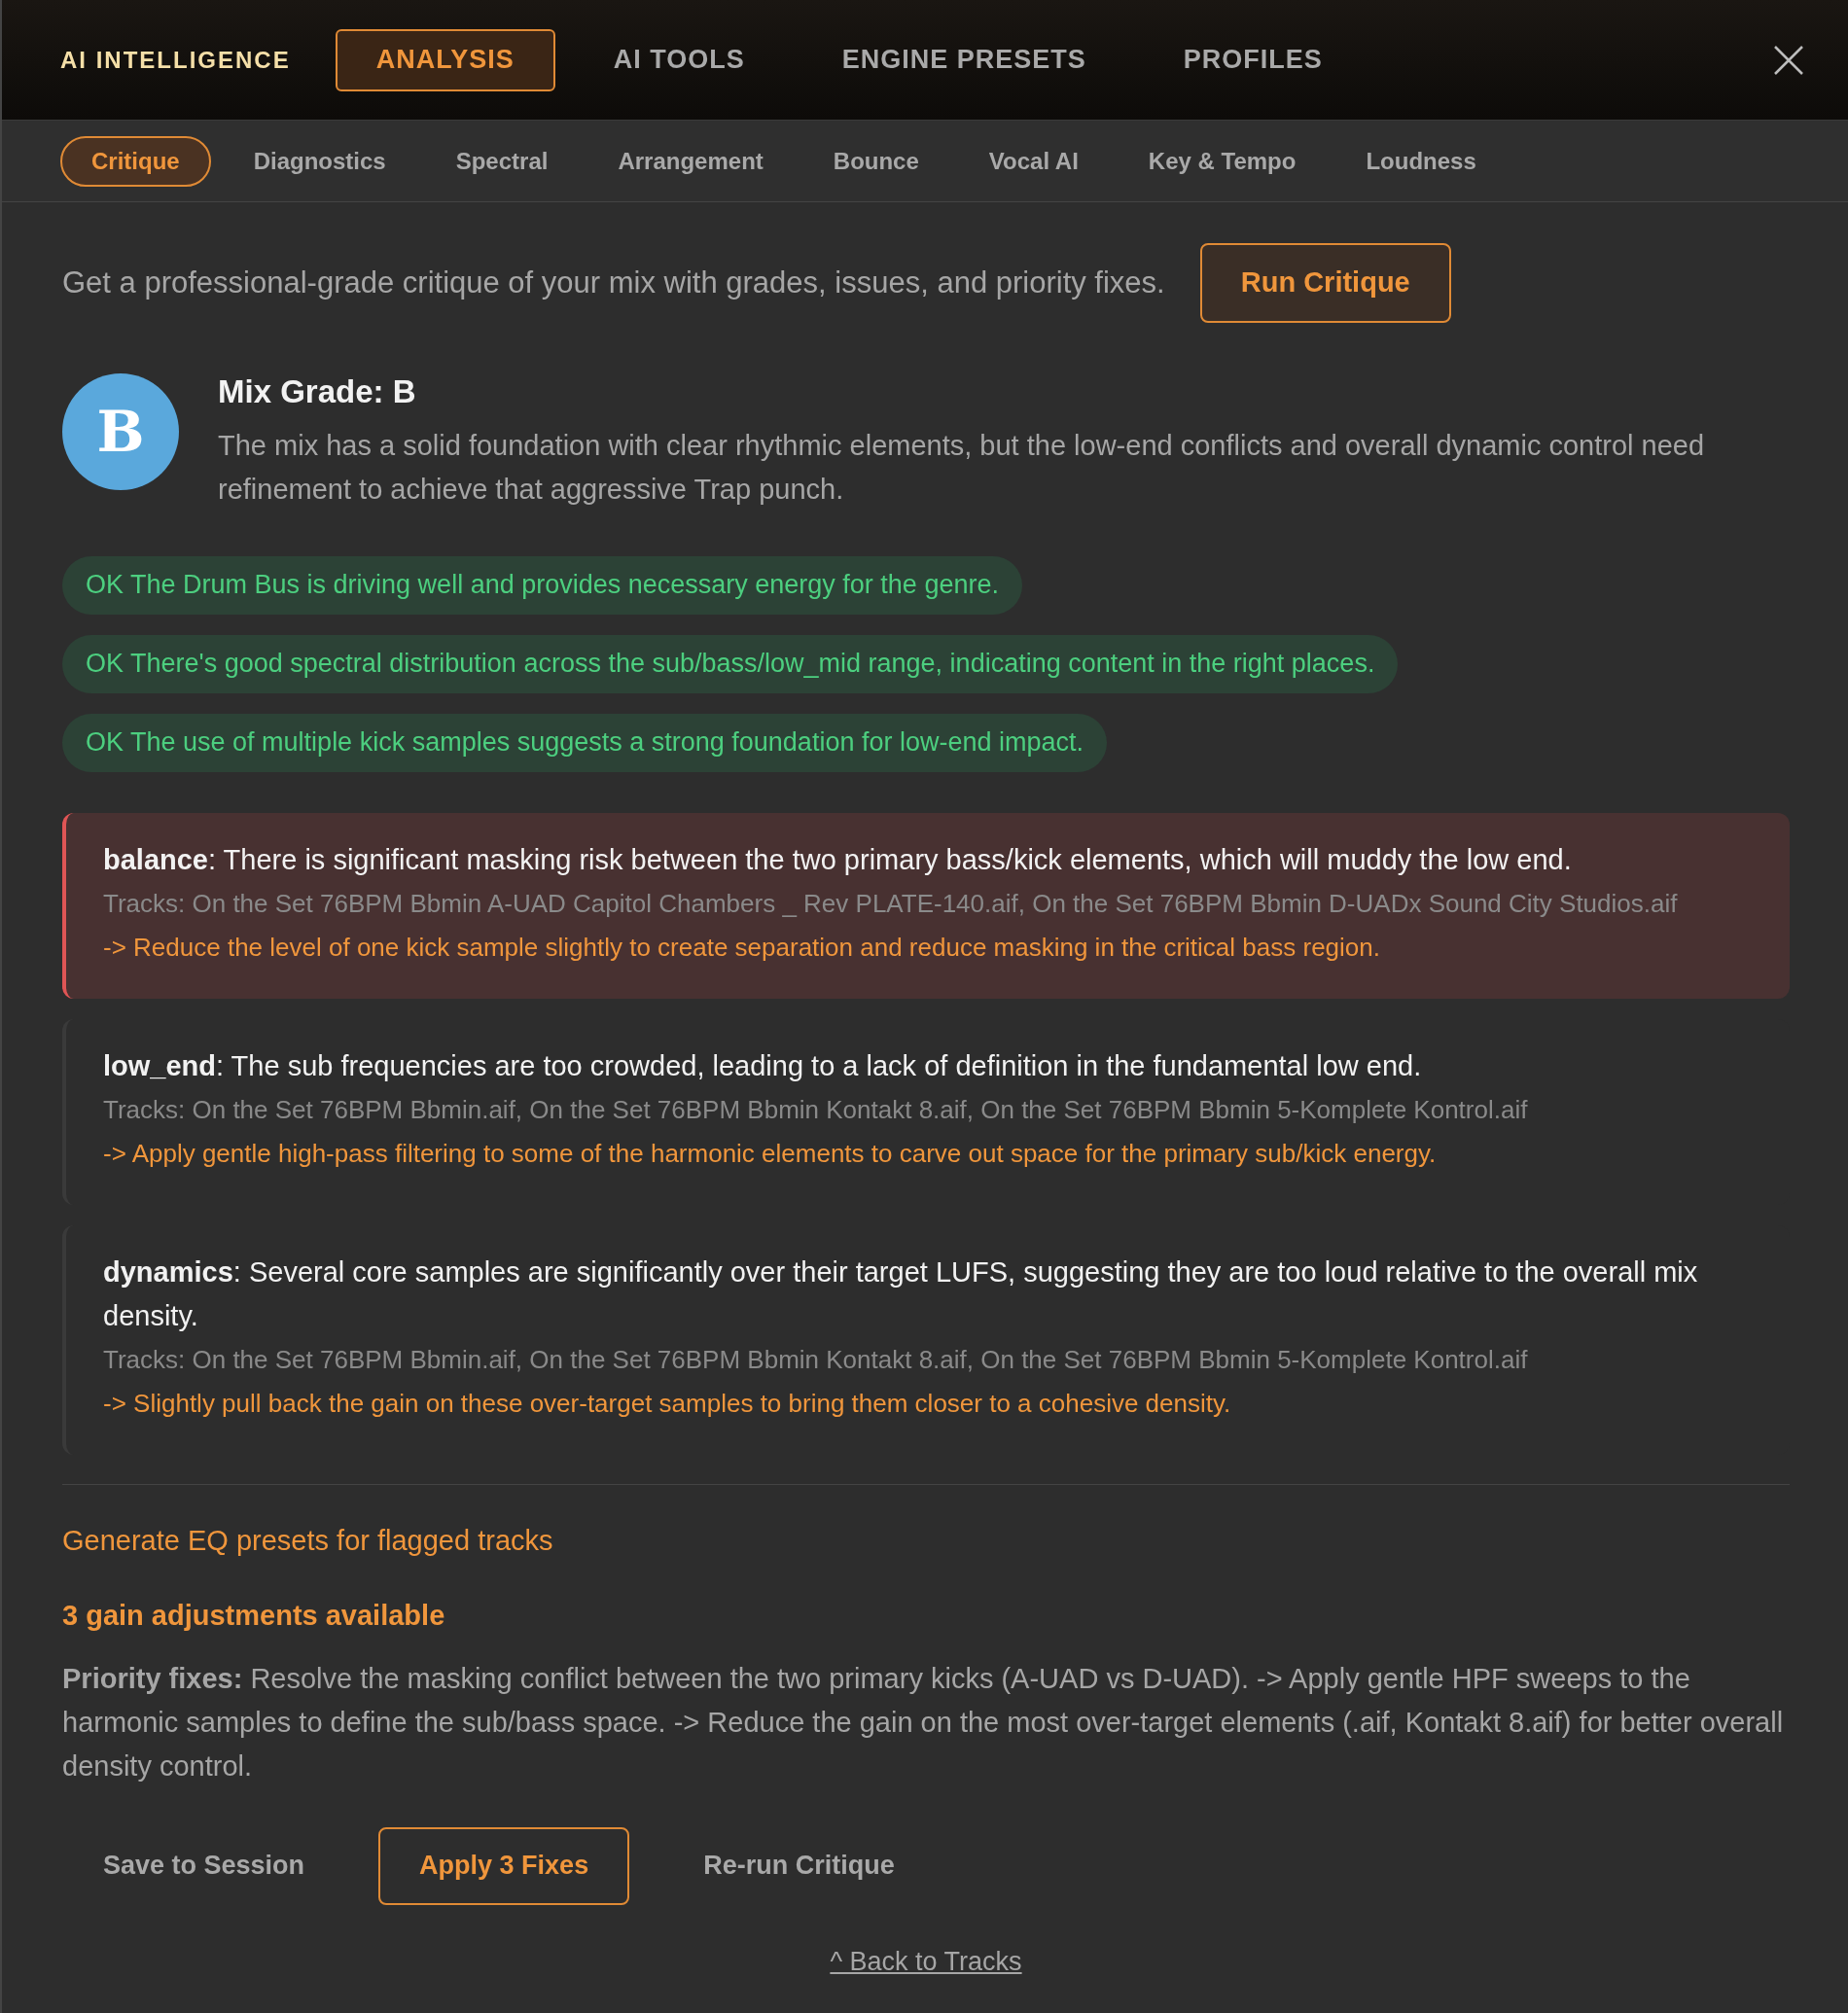 This screenshot has width=1848, height=2013. I want to click on issue-fix: -> Reduce the level of one kick sample slightly to create separation and reduce masking in the critical bass region., so click(742, 947).